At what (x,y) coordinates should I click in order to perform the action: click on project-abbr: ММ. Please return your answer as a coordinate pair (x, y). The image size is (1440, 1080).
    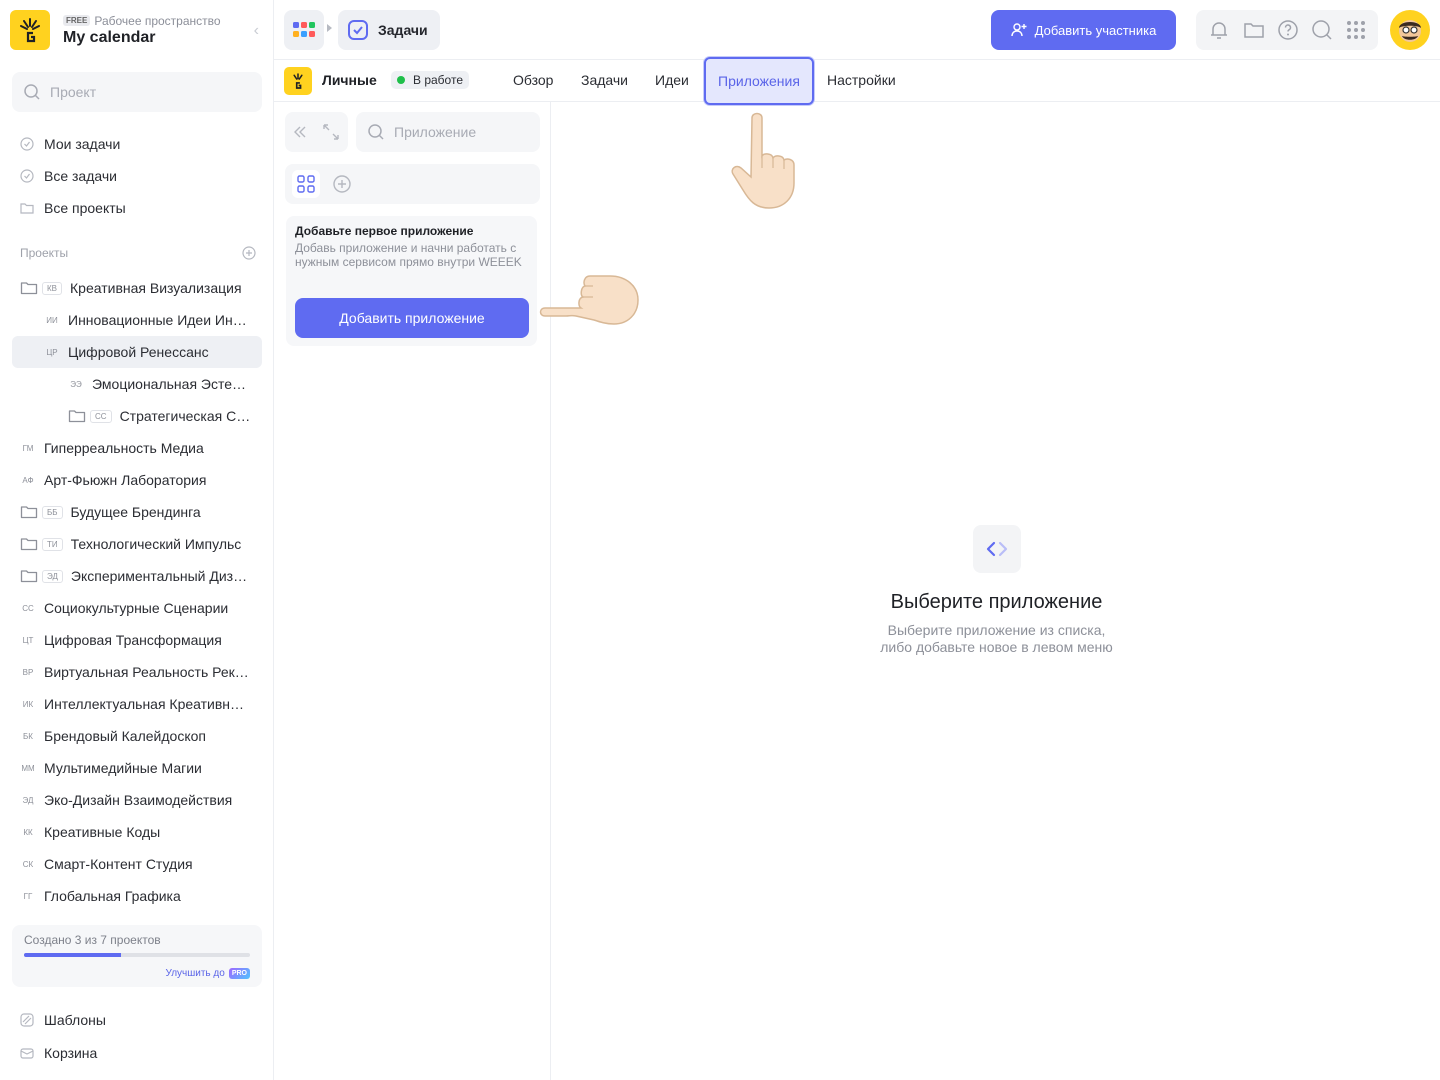
    Looking at the image, I should click on (28, 768).